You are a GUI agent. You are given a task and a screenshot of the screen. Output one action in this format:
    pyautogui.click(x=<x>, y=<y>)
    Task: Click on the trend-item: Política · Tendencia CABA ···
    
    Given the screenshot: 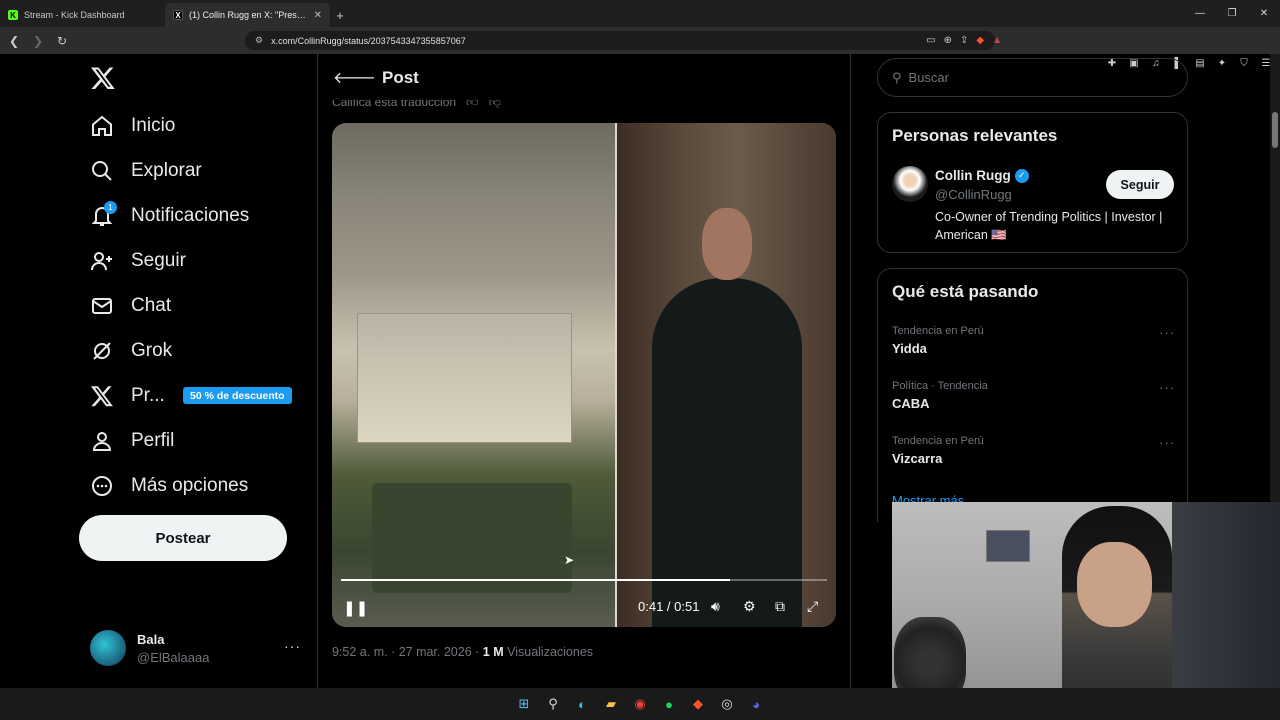 What is the action you would take?
    pyautogui.click(x=1033, y=395)
    